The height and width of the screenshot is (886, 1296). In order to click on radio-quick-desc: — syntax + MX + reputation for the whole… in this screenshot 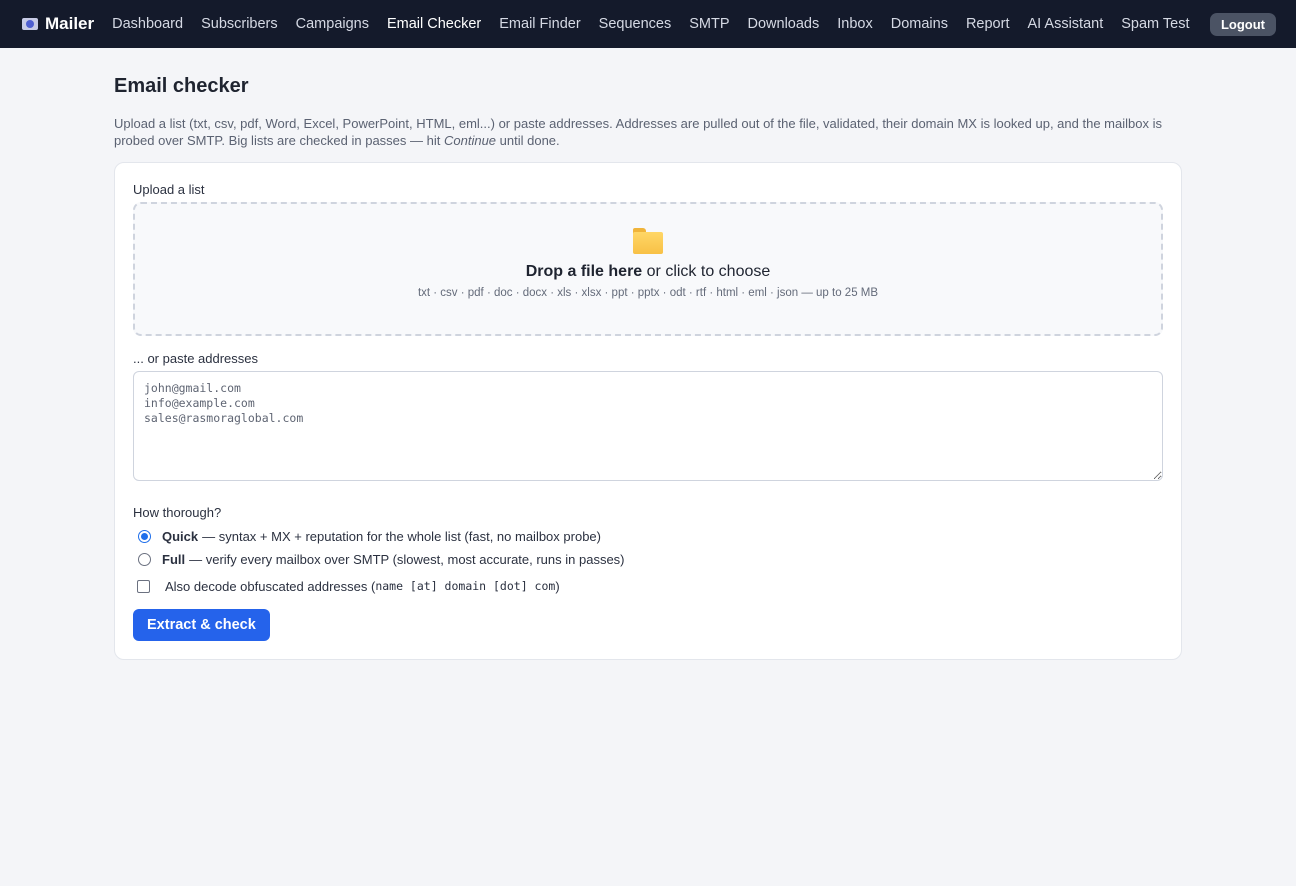, I will do `click(401, 536)`.